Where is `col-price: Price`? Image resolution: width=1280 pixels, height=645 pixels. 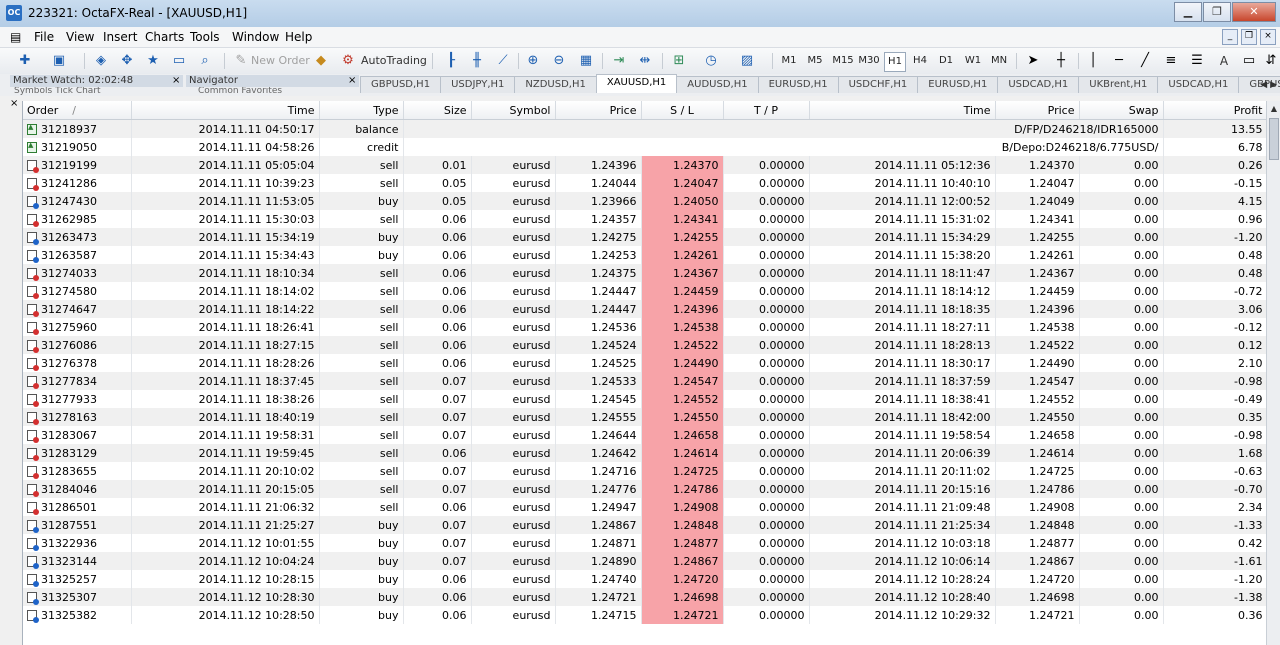 col-price: Price is located at coordinates (598, 110).